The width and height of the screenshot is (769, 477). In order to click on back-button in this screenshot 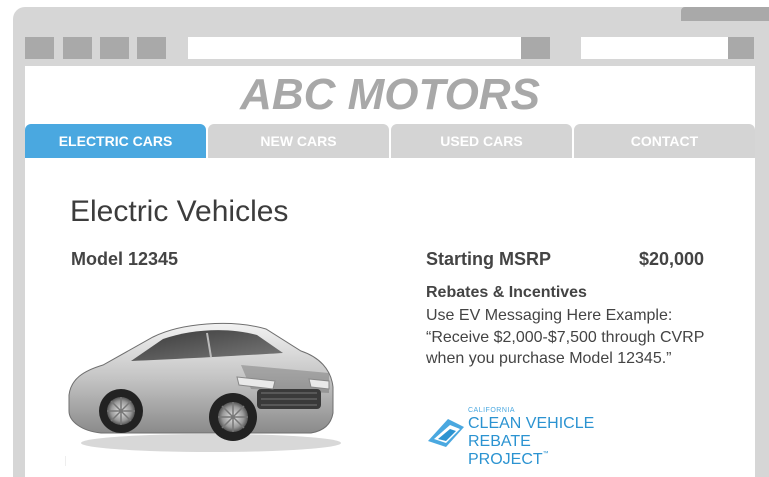, I will do `click(39, 48)`.